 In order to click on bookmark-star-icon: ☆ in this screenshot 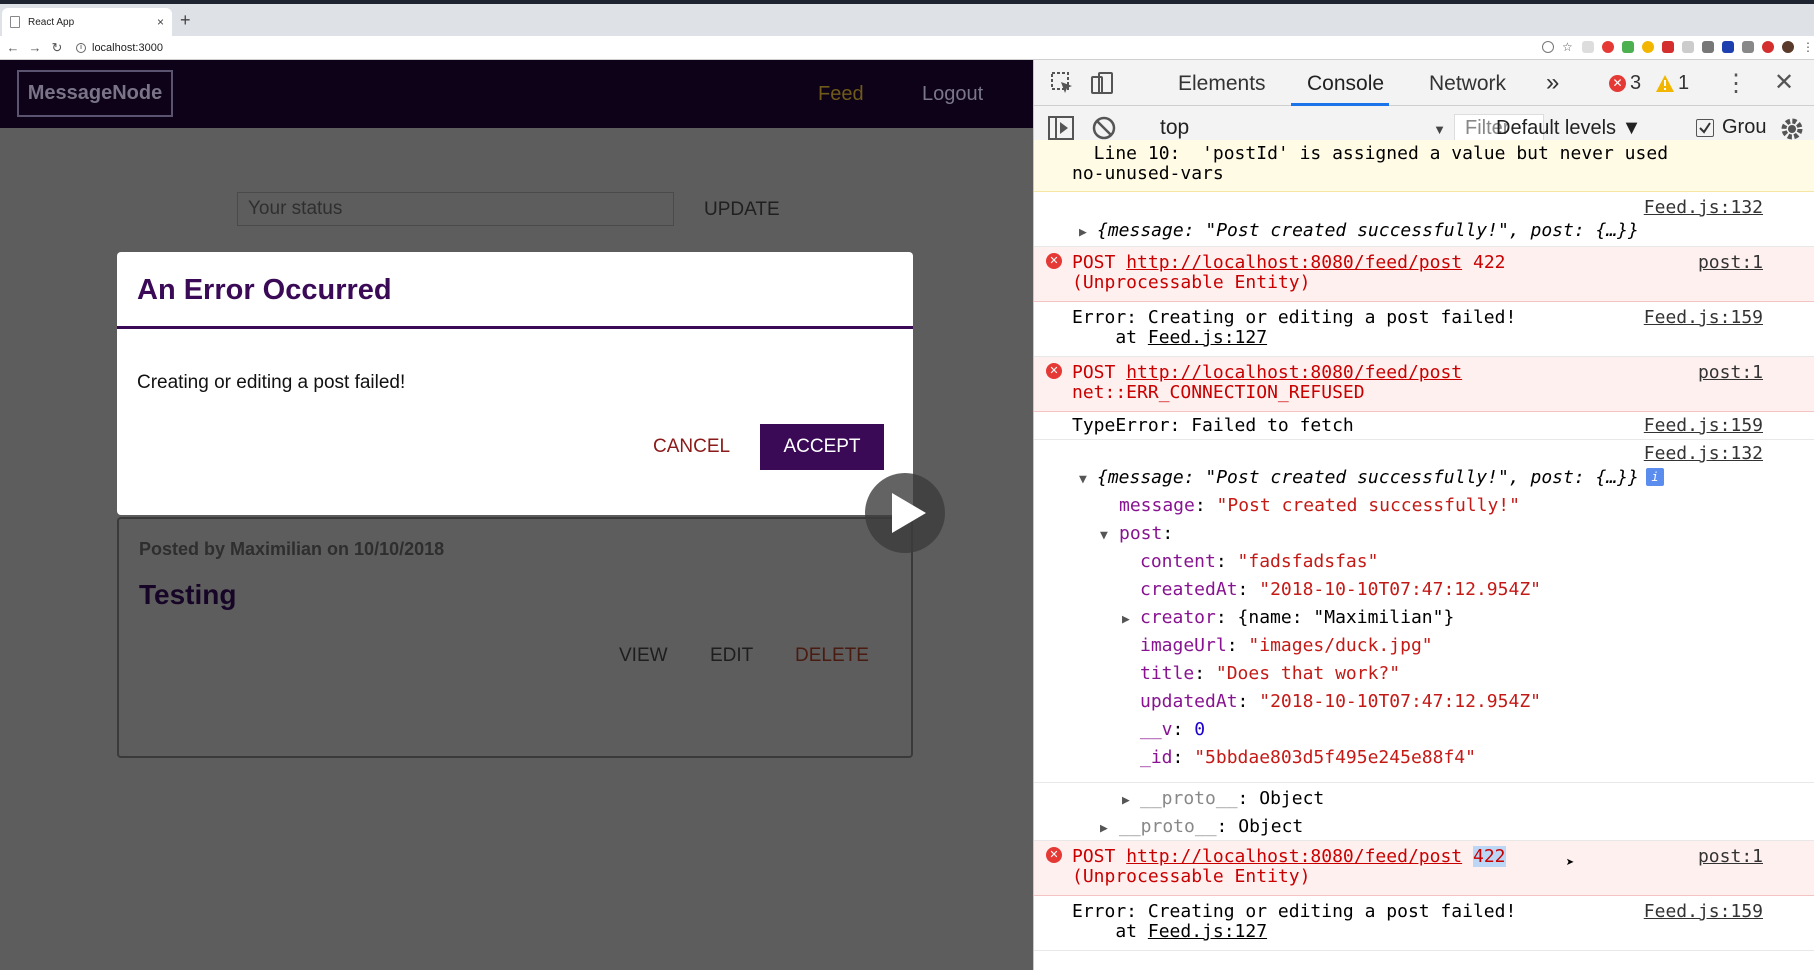, I will do `click(1568, 47)`.